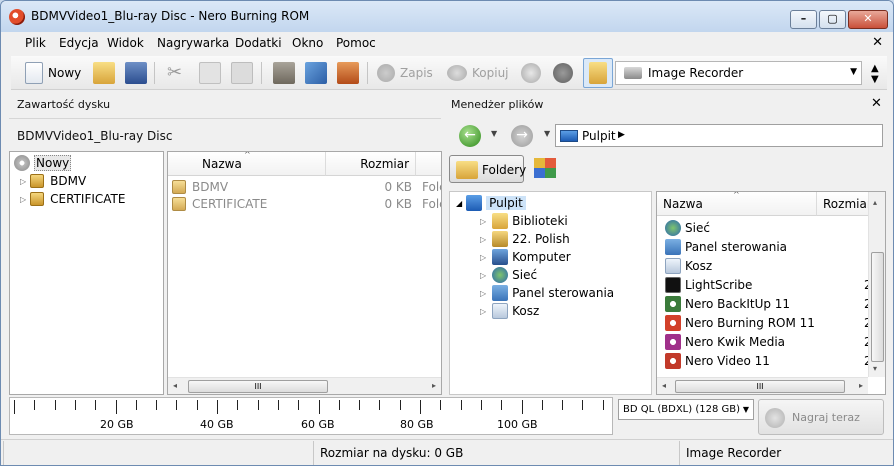 The image size is (894, 466). Describe the element at coordinates (633, 73) in the screenshot. I see `recorder-drive-icon` at that location.